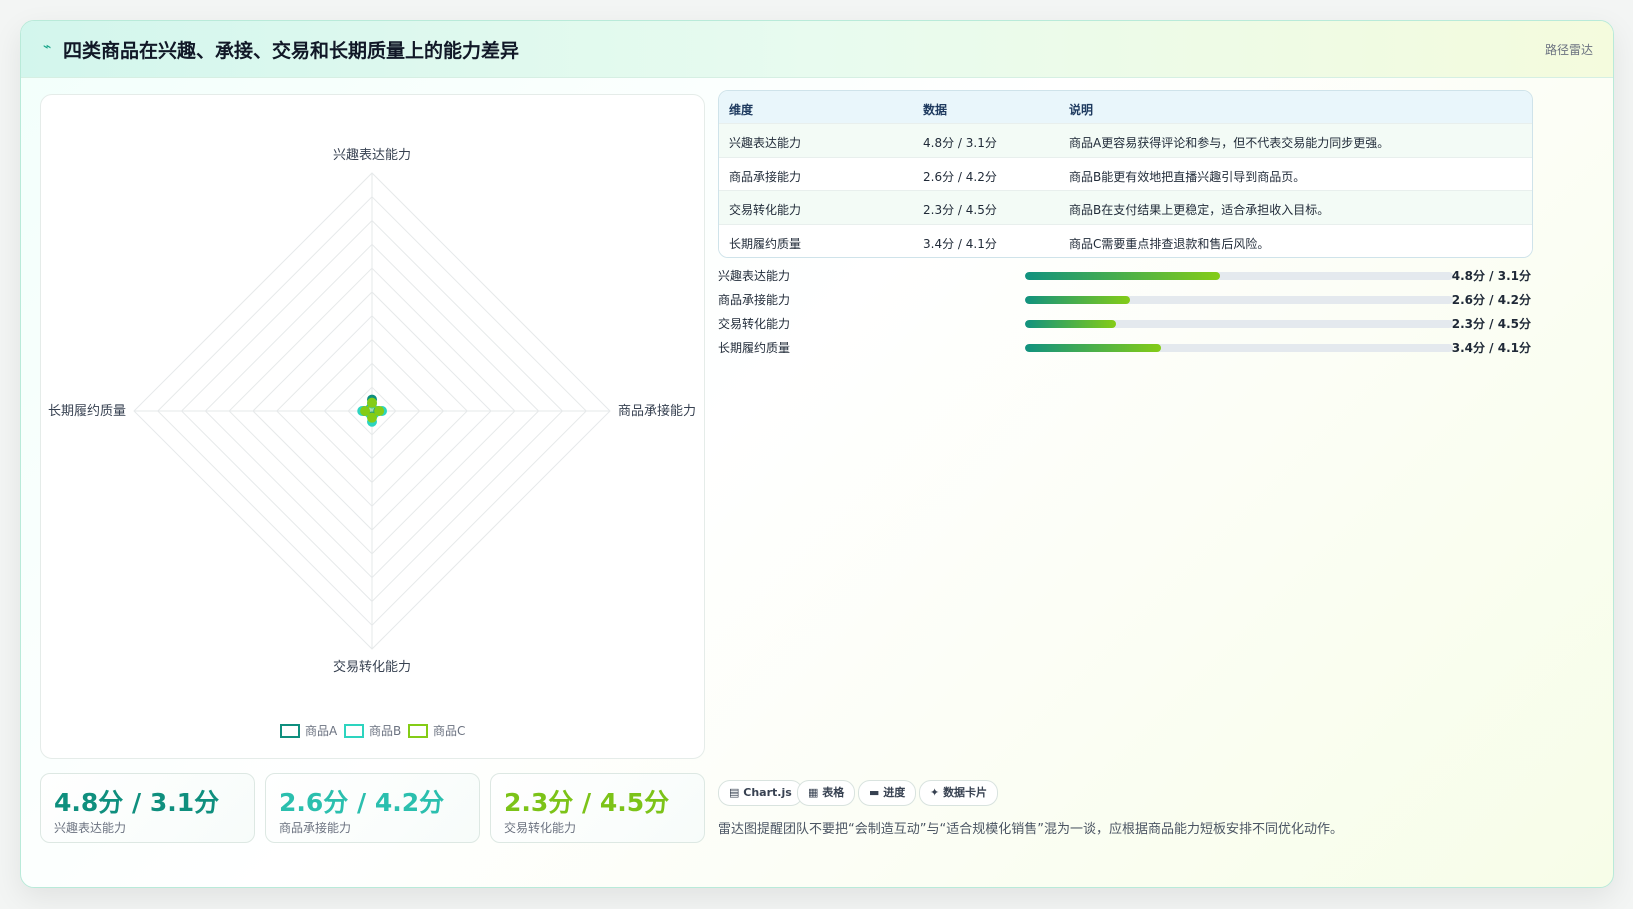 The width and height of the screenshot is (1633, 909). Describe the element at coordinates (1491, 348) in the screenshot. I see `progress-value: 3.4分 / 4.1分` at that location.